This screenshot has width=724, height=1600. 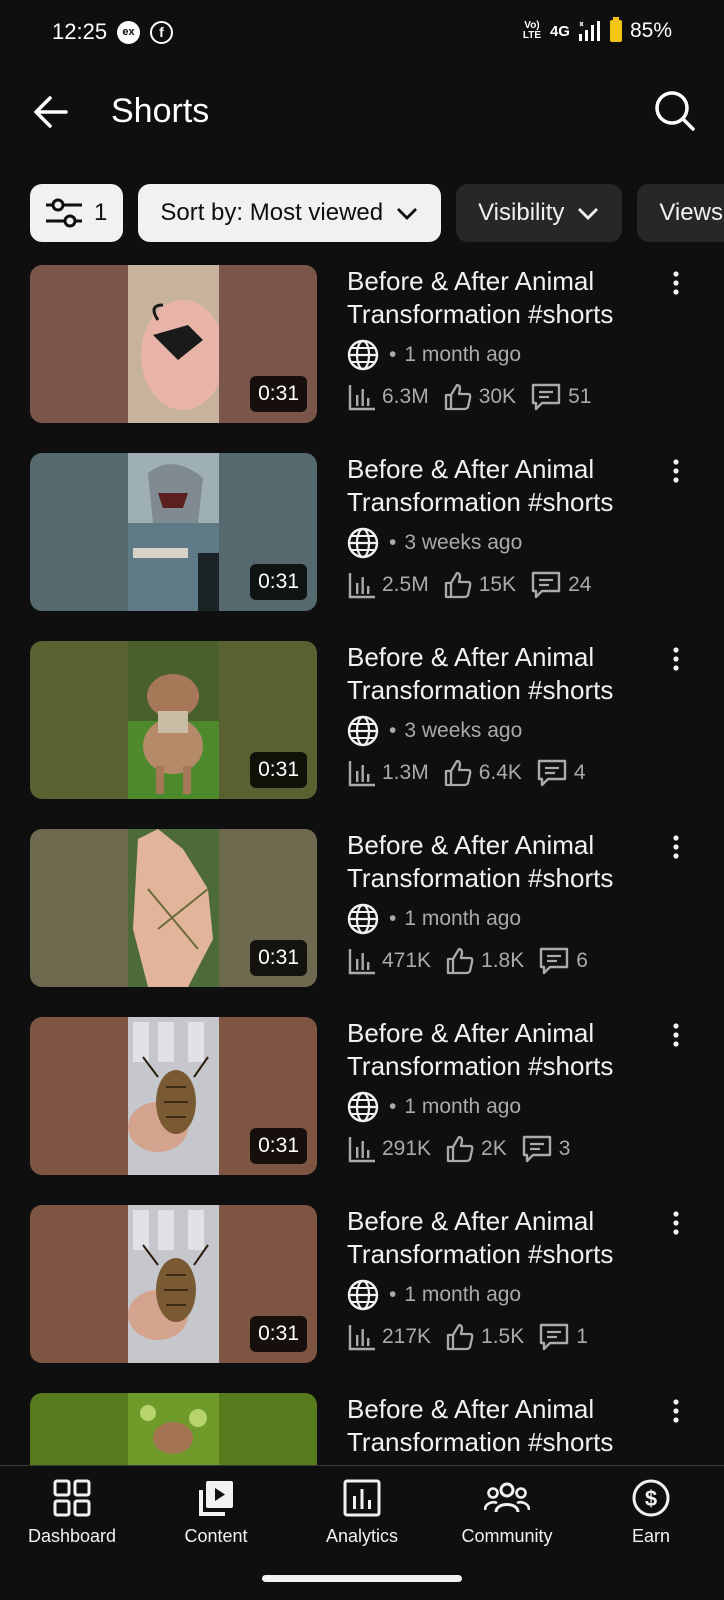 What do you see at coordinates (216, 1536) in the screenshot?
I see `nav-label: Content` at bounding box center [216, 1536].